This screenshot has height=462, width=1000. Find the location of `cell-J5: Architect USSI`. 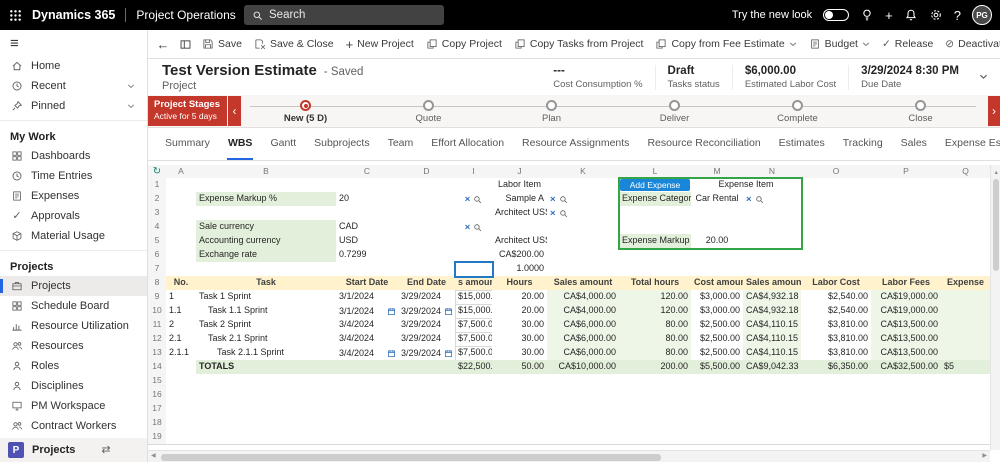

cell-J5: Architect USSI is located at coordinates (520, 241).